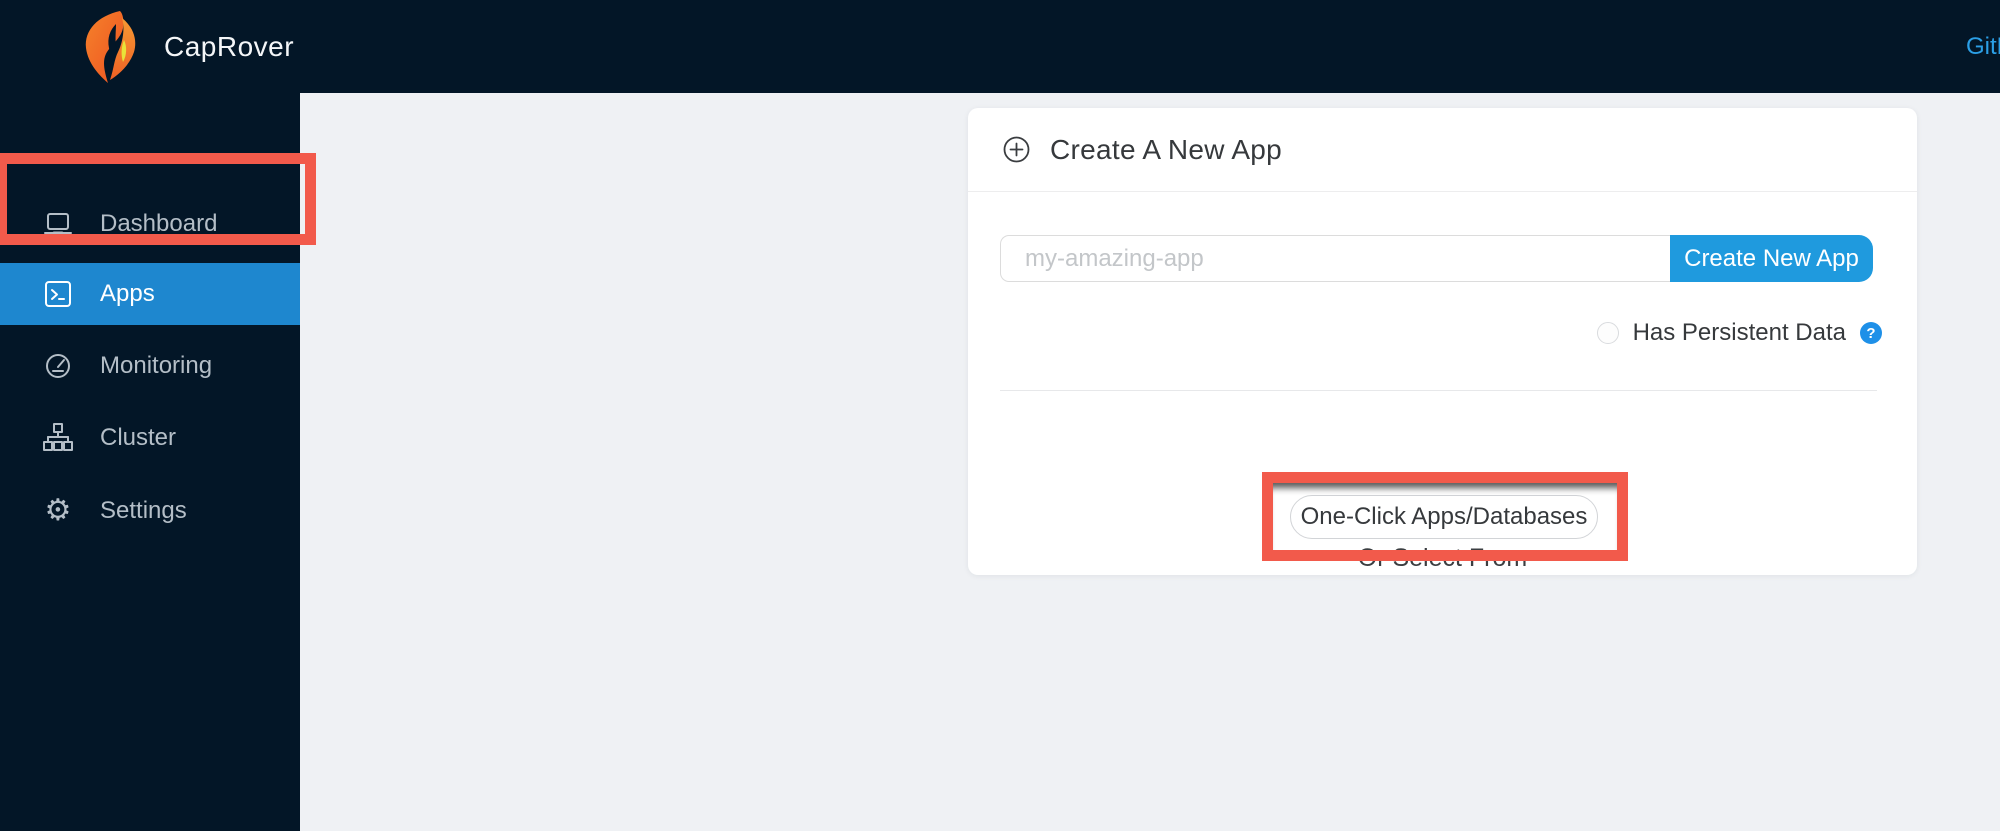 The height and width of the screenshot is (831, 2000). I want to click on sidebar-item-settings: ⚙ Settings, so click(150, 511).